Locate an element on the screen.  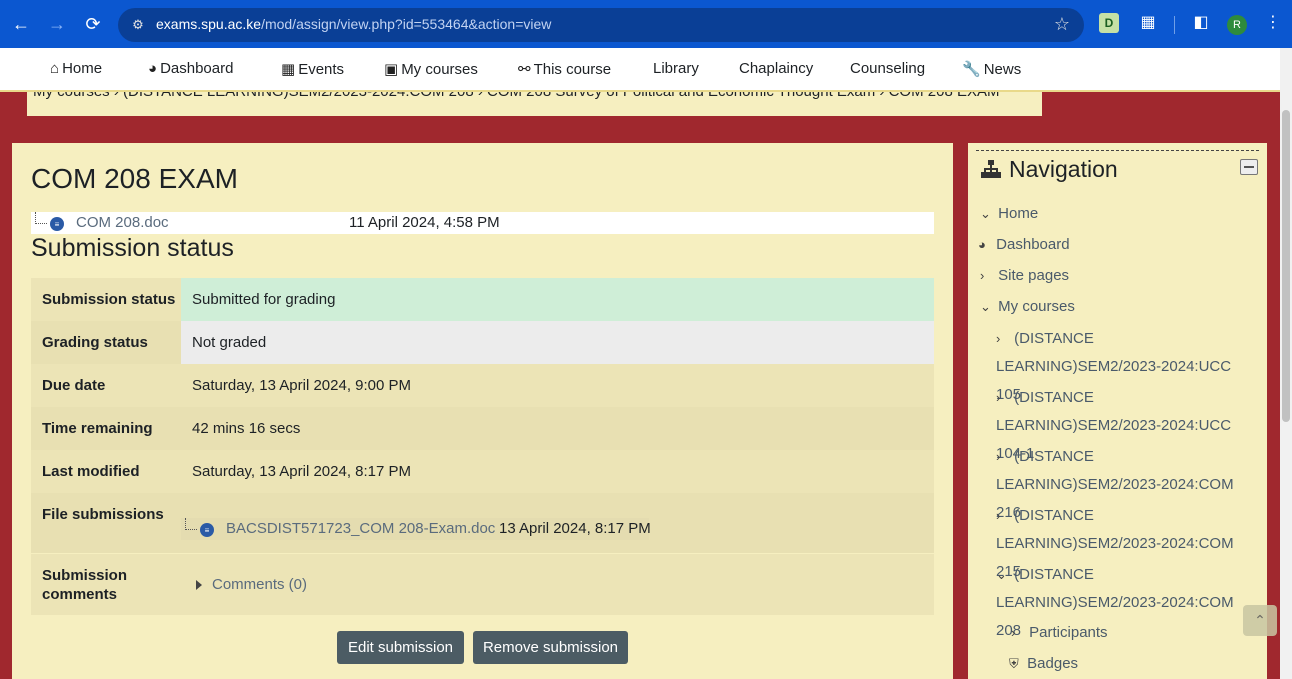
nav-tree-site-pages: › Site pages is located at coordinates (1024, 275).